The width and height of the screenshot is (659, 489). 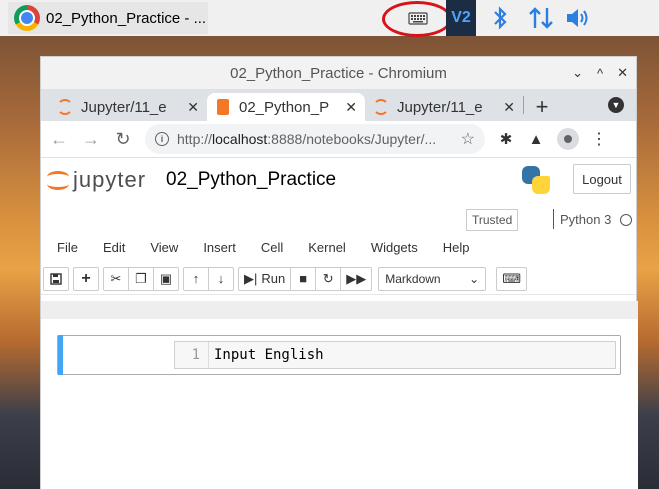 I want to click on menu-kebab-icon: ⋮, so click(x=599, y=139).